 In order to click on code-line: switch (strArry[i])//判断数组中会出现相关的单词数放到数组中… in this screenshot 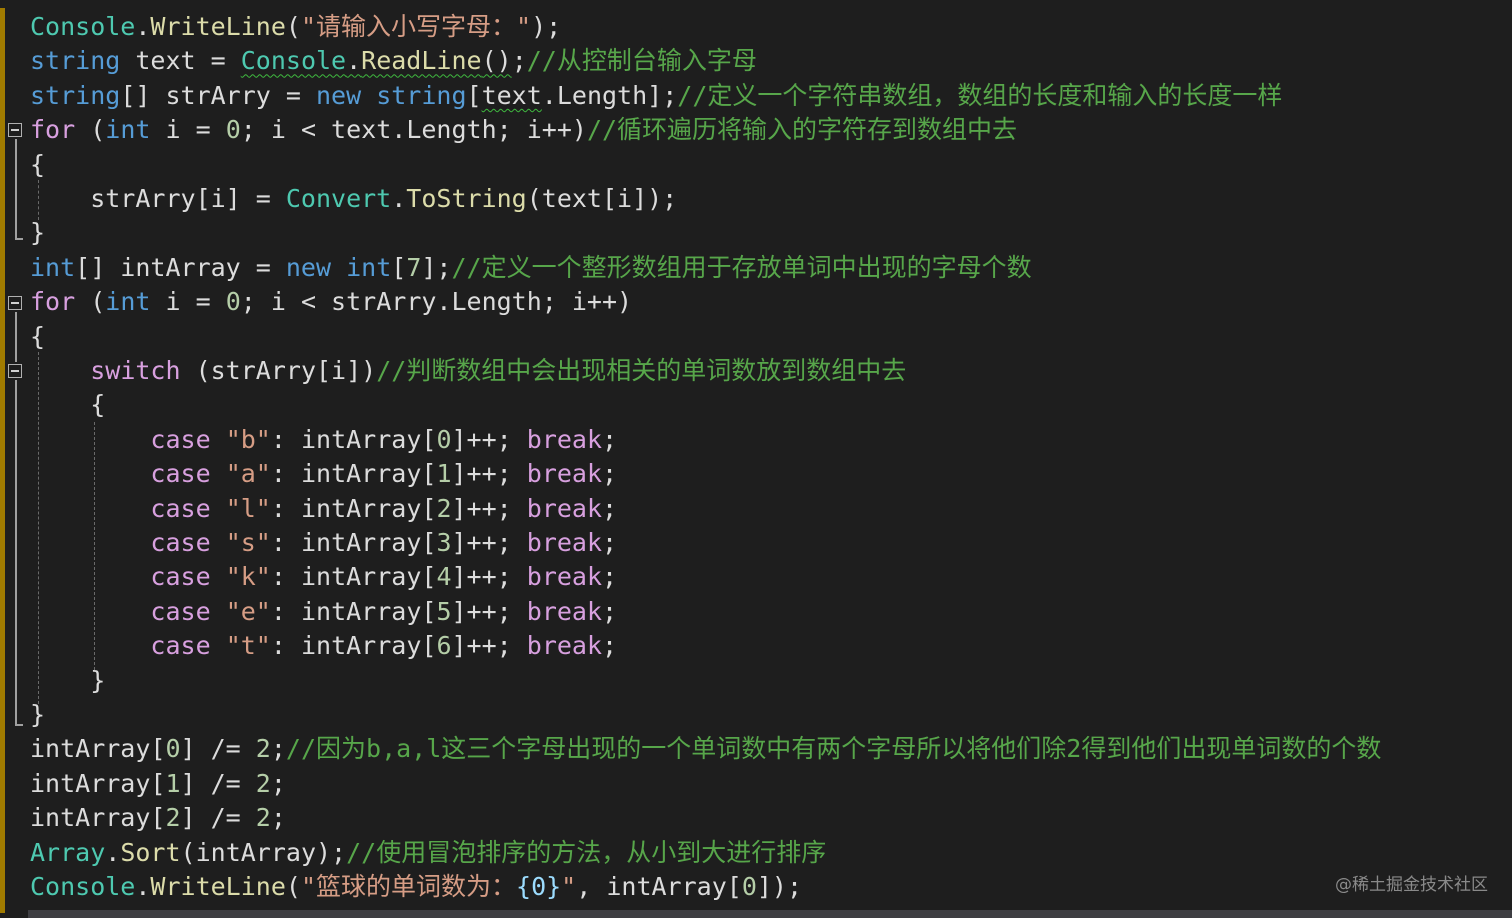, I will do `click(468, 371)`.